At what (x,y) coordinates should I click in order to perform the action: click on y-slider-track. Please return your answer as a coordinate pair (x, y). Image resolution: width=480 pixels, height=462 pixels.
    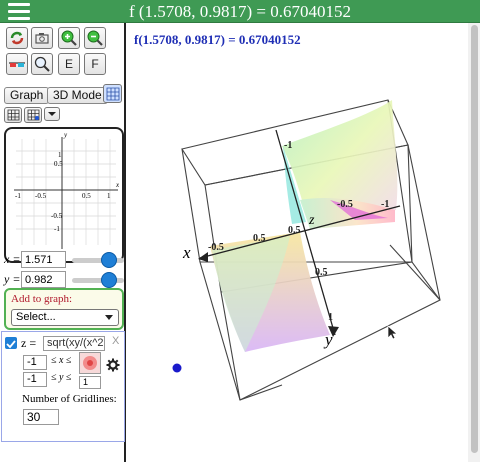
    Looking at the image, I should click on (98, 280).